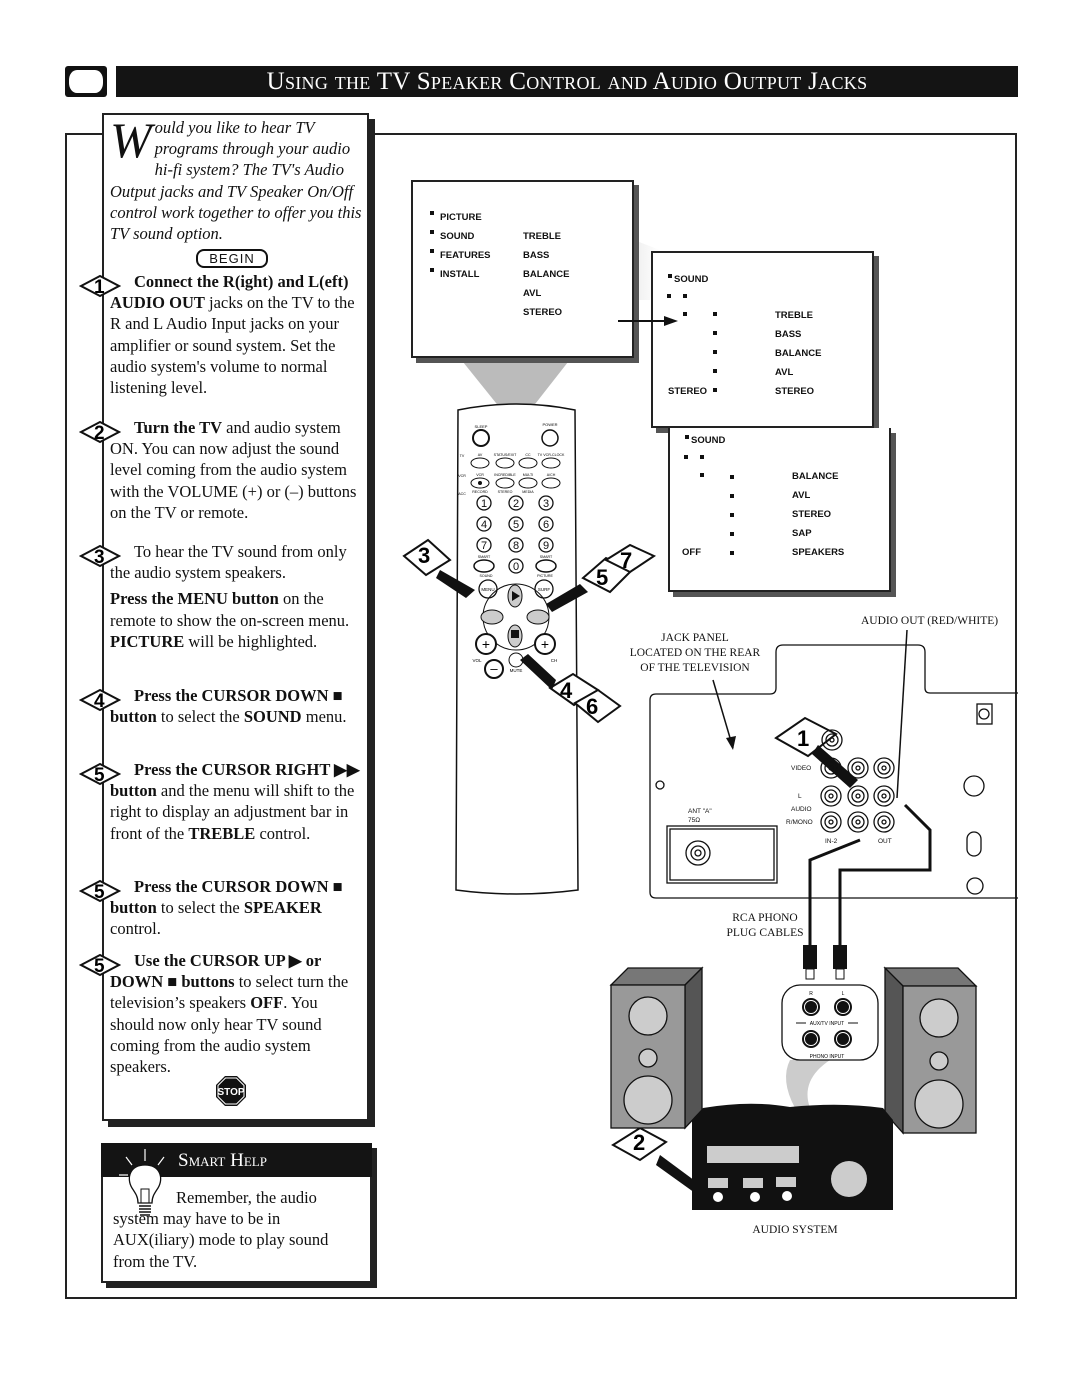 The image size is (1080, 1397). Describe the element at coordinates (457, 236) in the screenshot. I see `menu-item: SOUND` at that location.